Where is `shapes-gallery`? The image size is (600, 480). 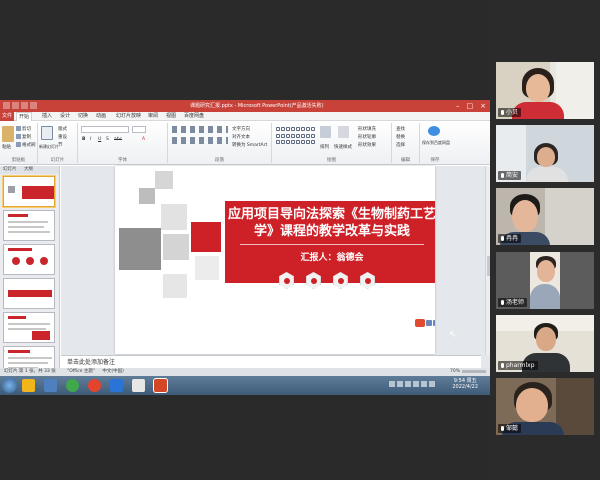
shapes-gallery is located at coordinates (296, 137).